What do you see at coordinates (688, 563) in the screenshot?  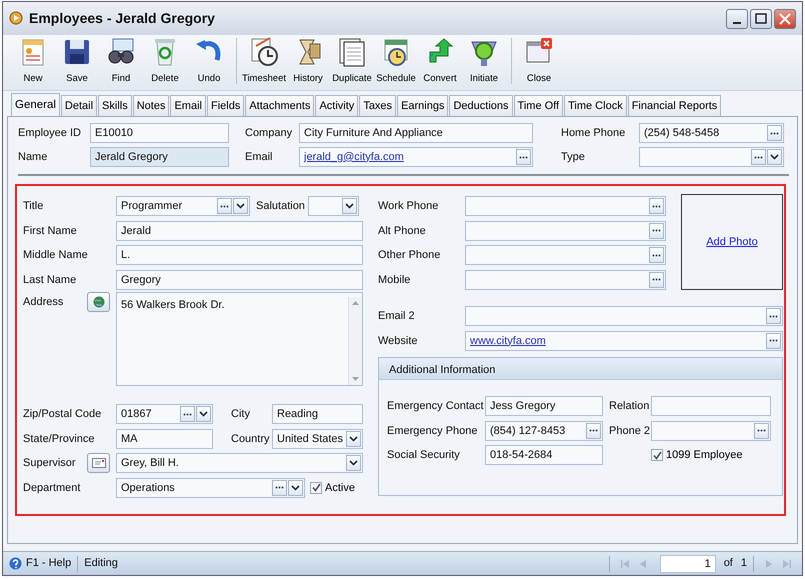 I see `page-field: 1` at bounding box center [688, 563].